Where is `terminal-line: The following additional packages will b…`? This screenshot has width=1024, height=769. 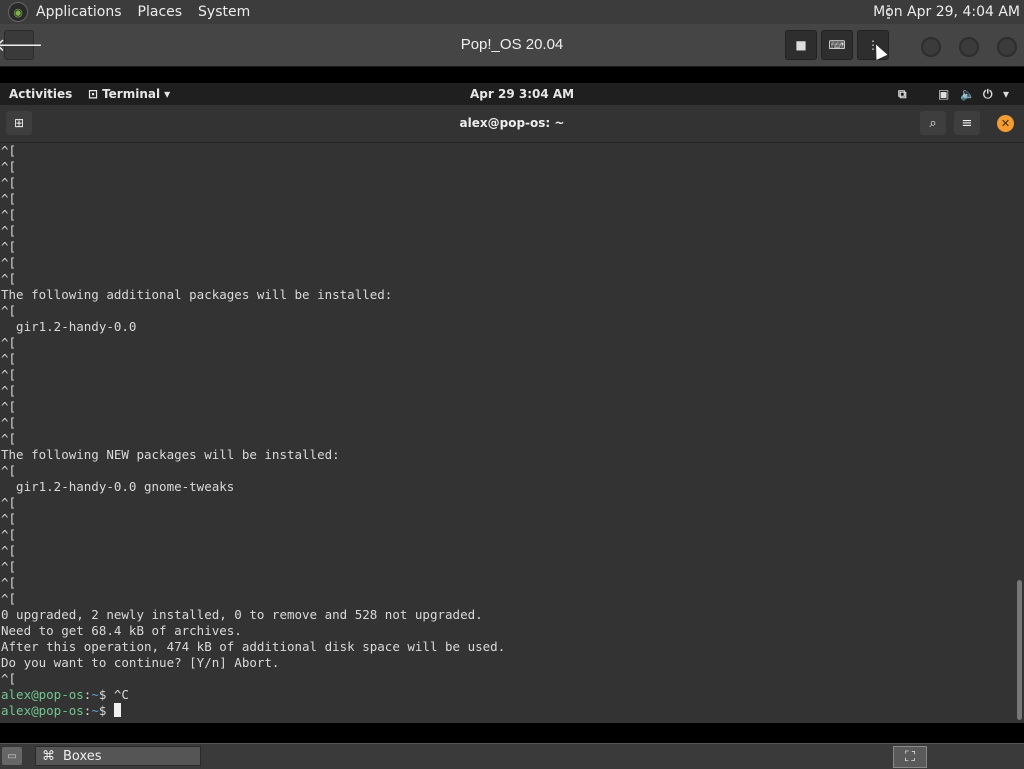 terminal-line: The following additional packages will b… is located at coordinates (197, 294).